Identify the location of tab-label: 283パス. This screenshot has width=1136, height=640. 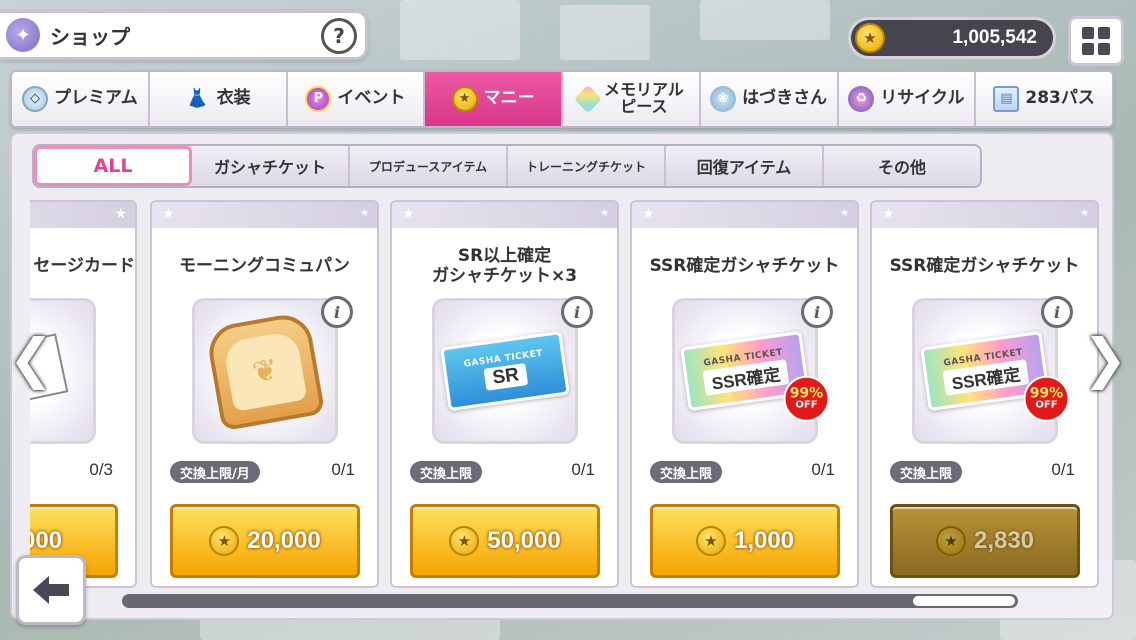
(1060, 98).